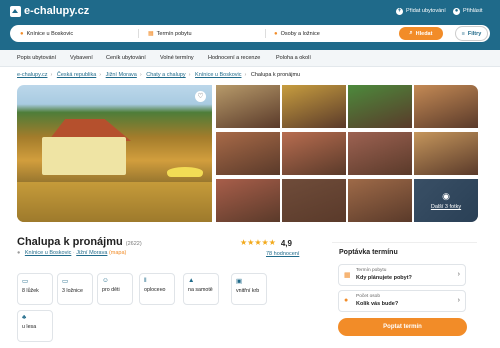  I want to click on forest-icon: ♣, so click(24, 317).